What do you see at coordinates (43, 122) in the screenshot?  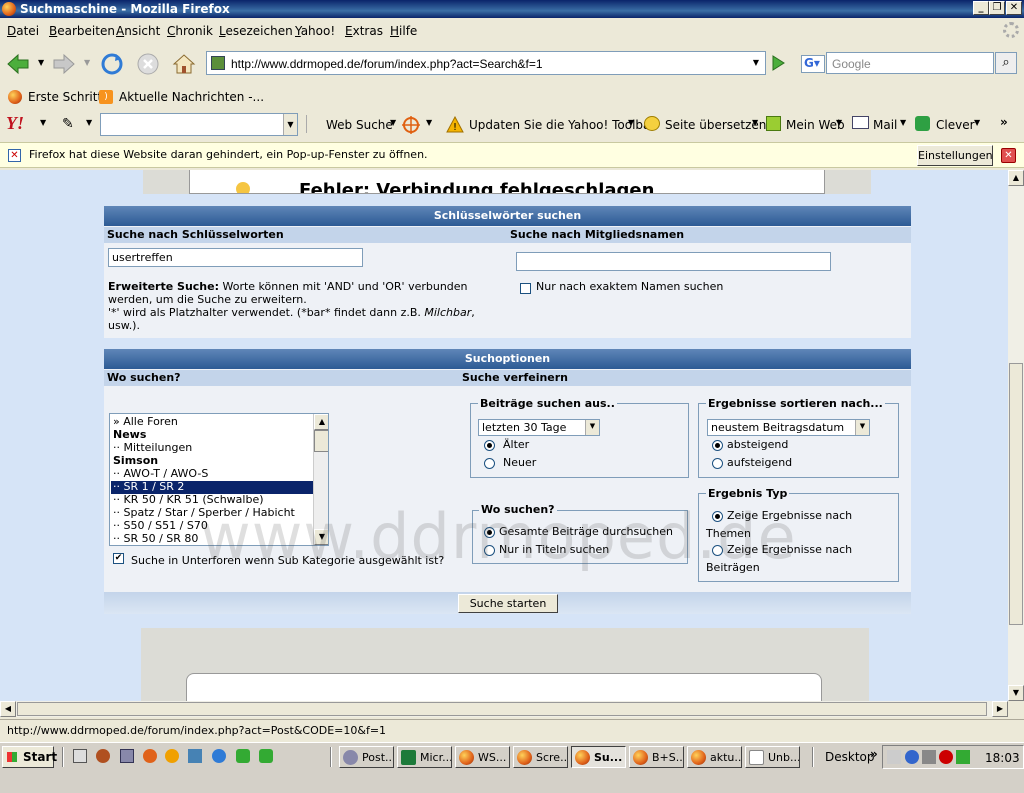 I see `yahoo-dropdown-icon: ▼` at bounding box center [43, 122].